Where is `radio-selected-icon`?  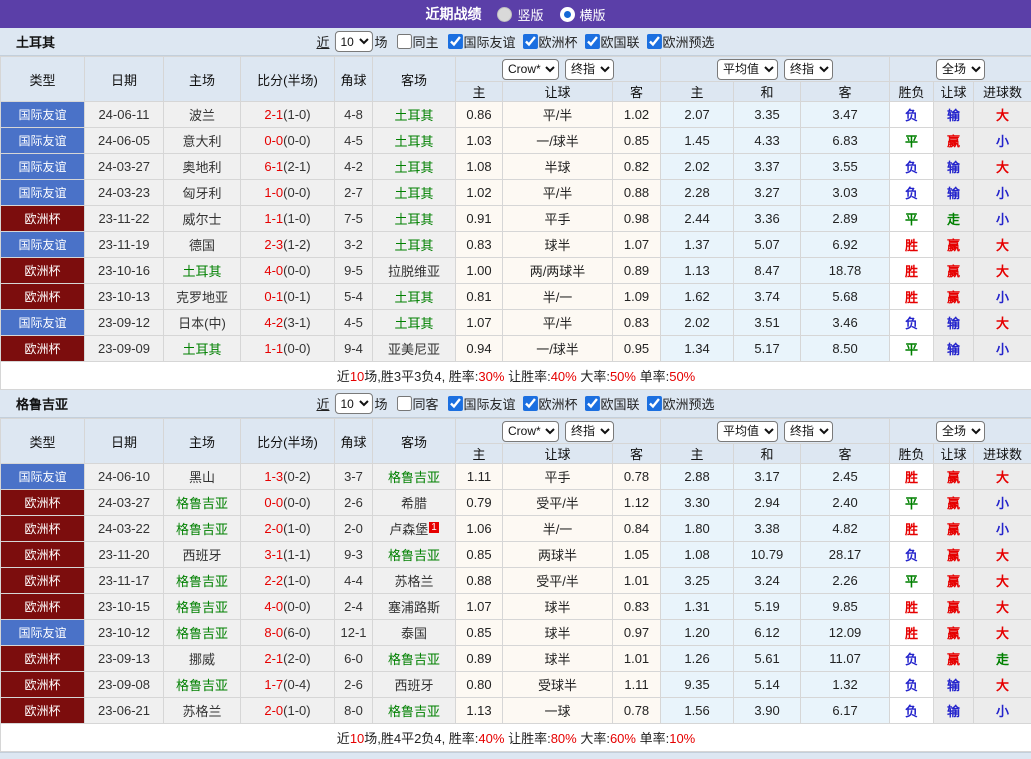
radio-selected-icon is located at coordinates (567, 14).